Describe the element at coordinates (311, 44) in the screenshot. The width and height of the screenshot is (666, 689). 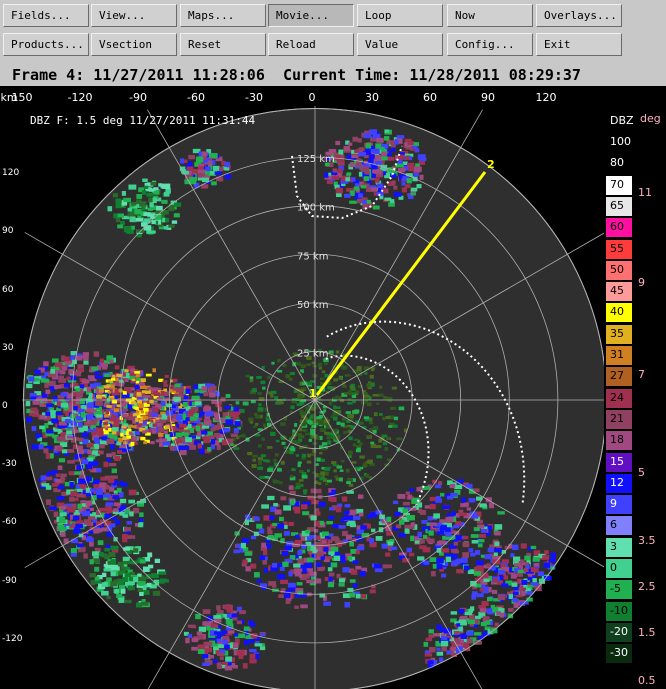
I see `reload-button: Reload` at that location.